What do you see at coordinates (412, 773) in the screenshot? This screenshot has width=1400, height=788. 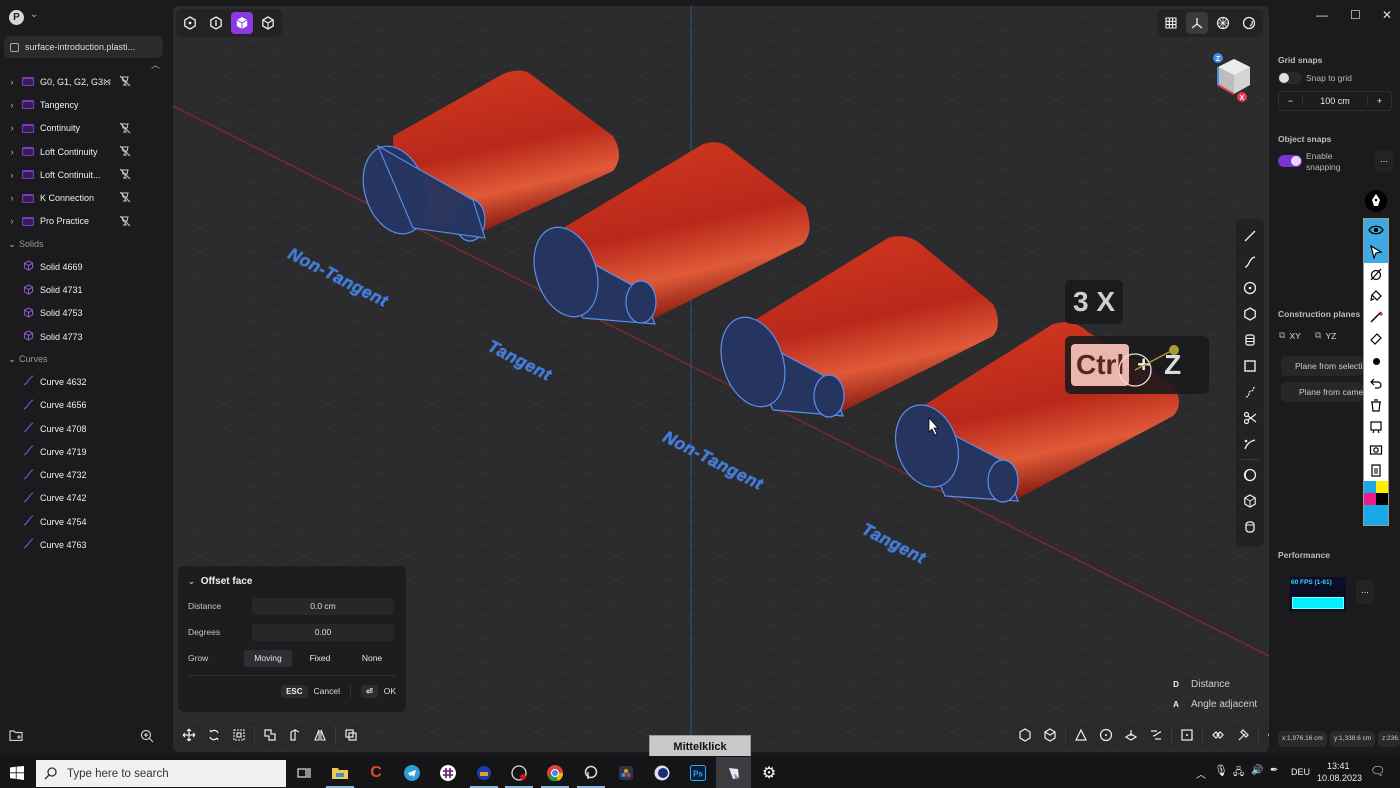 I see `telegram-taskbar-icon` at bounding box center [412, 773].